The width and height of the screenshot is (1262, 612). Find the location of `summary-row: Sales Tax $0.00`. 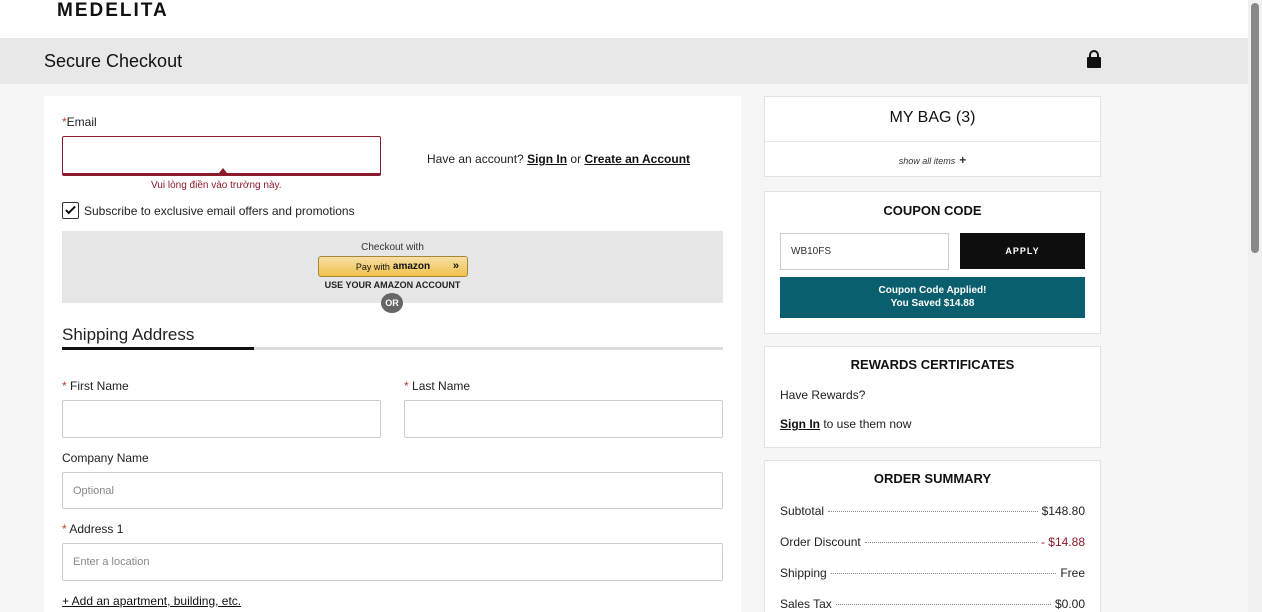

summary-row: Sales Tax $0.00 is located at coordinates (932, 604).